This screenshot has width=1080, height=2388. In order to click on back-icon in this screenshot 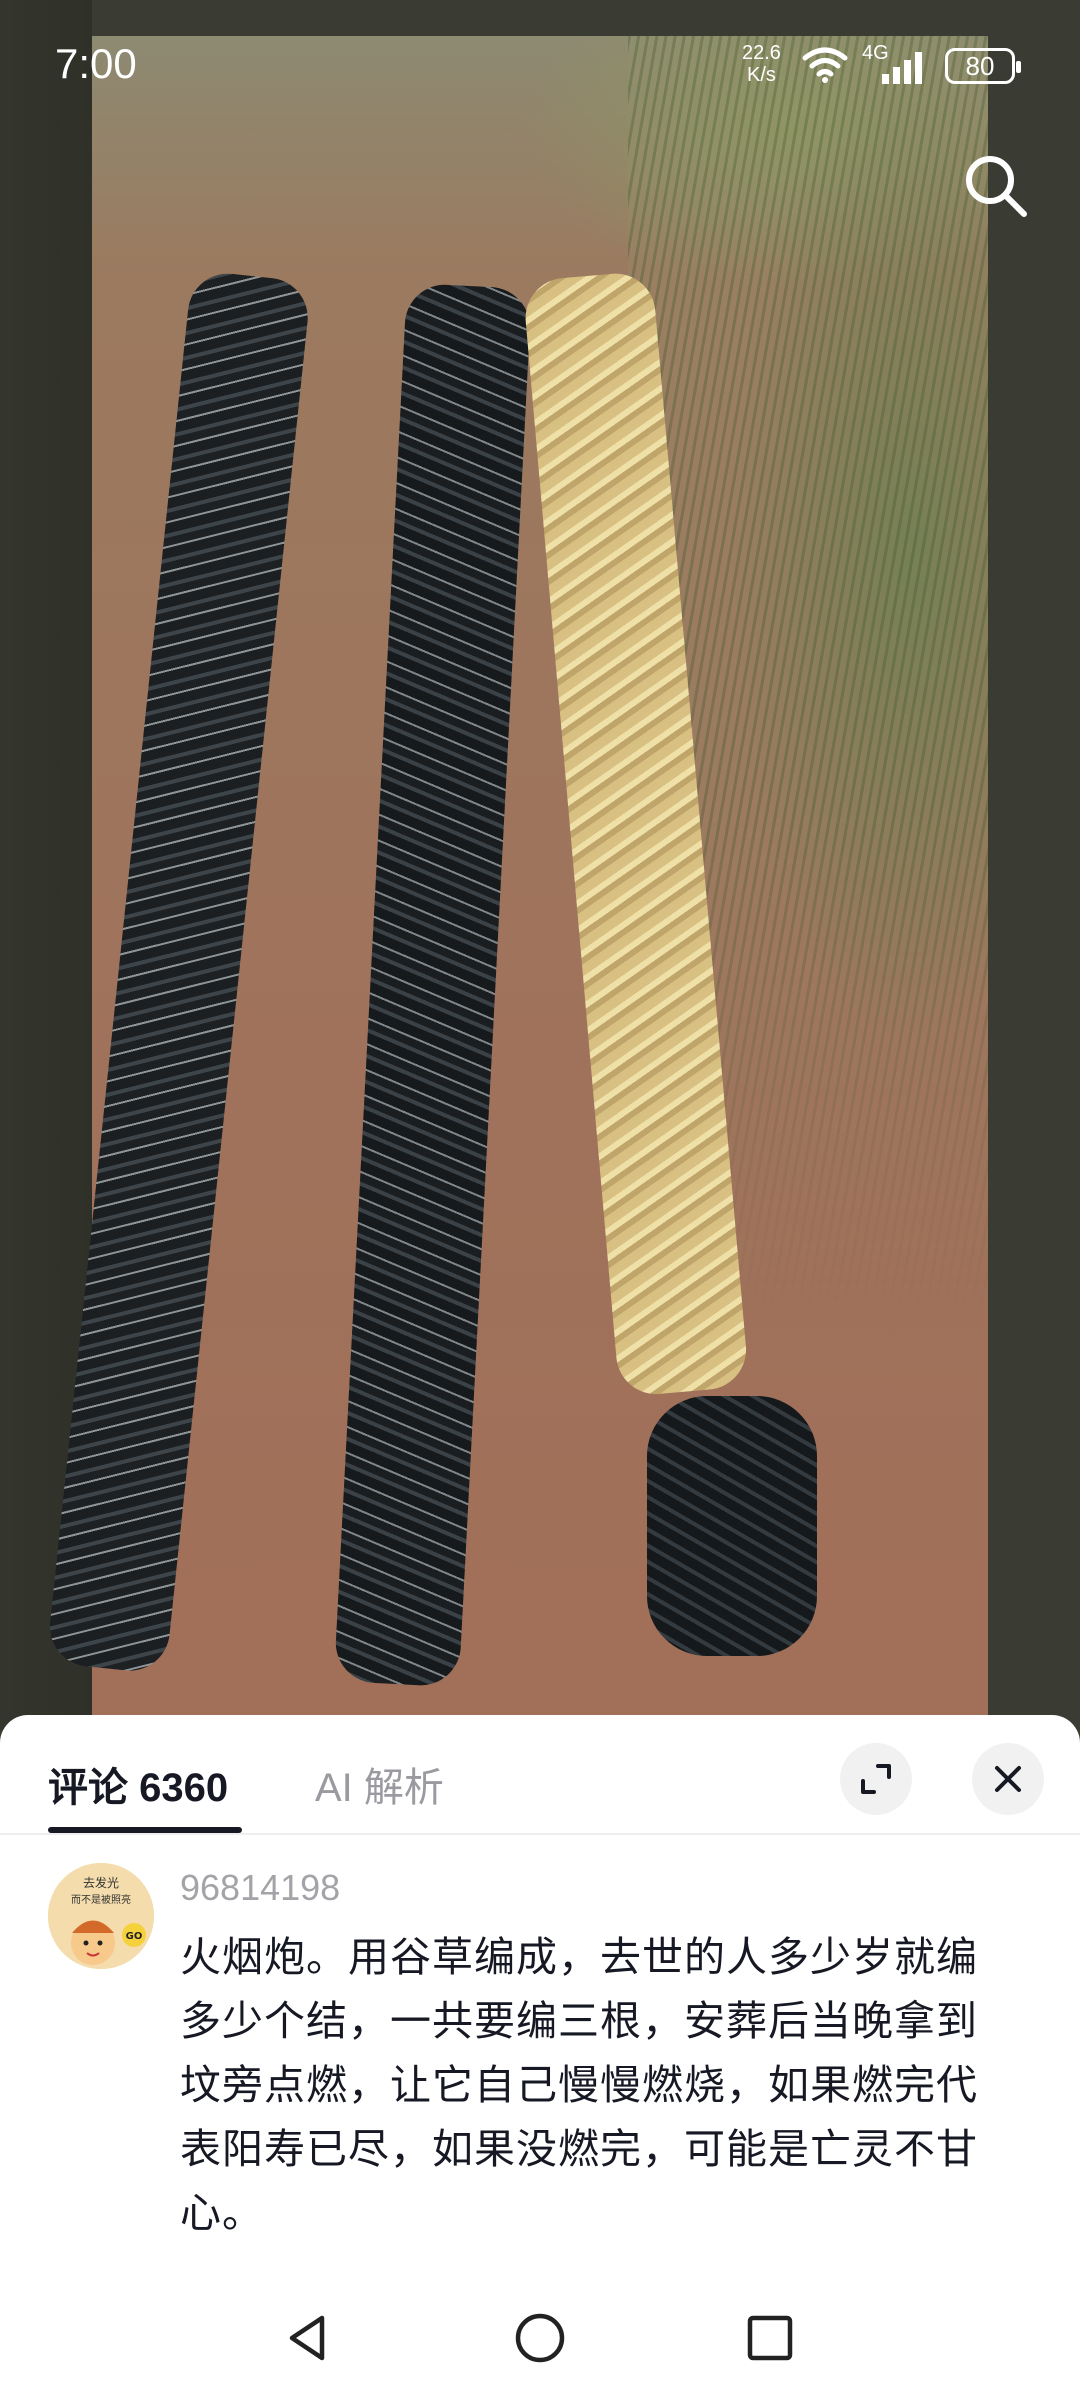, I will do `click(308, 2338)`.